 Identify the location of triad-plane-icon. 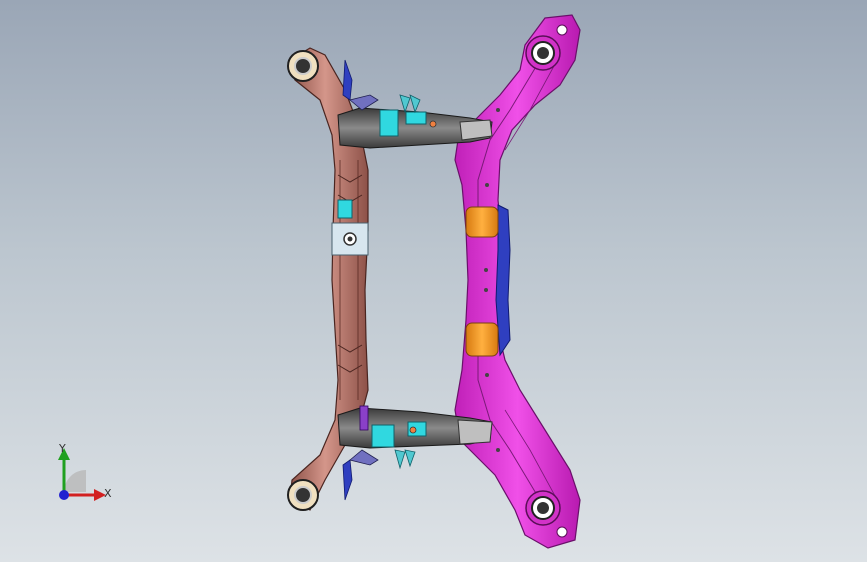
(75, 481).